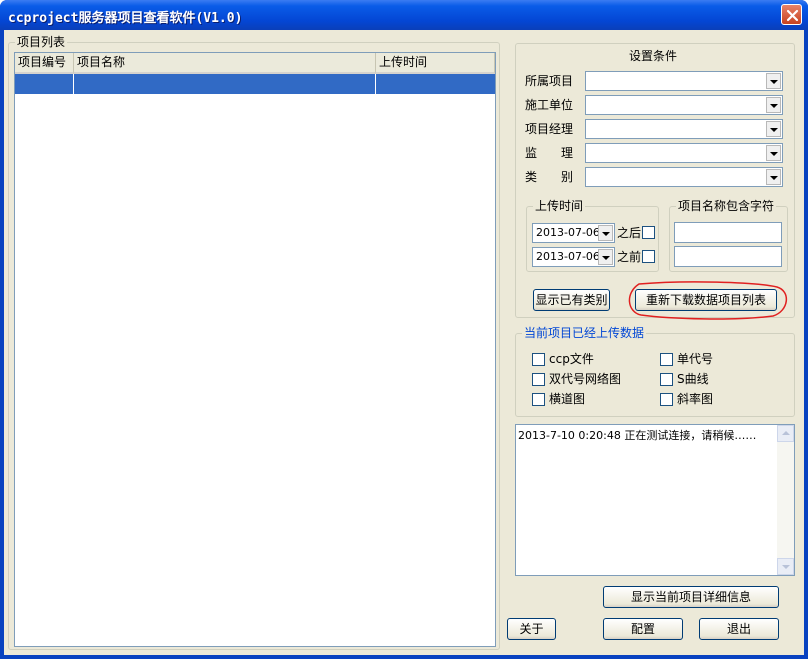  I want to click on scroll-down-icon, so click(785, 566).